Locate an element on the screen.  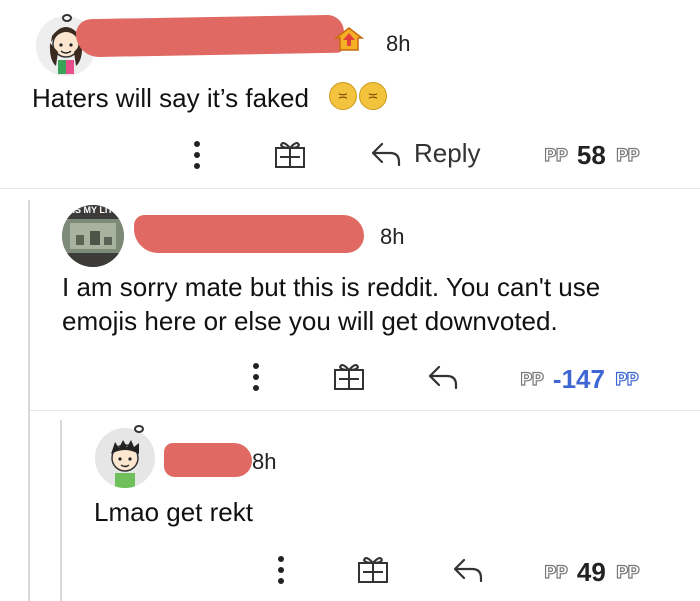
vote-bar: PP 58 PP is located at coordinates (591, 155).